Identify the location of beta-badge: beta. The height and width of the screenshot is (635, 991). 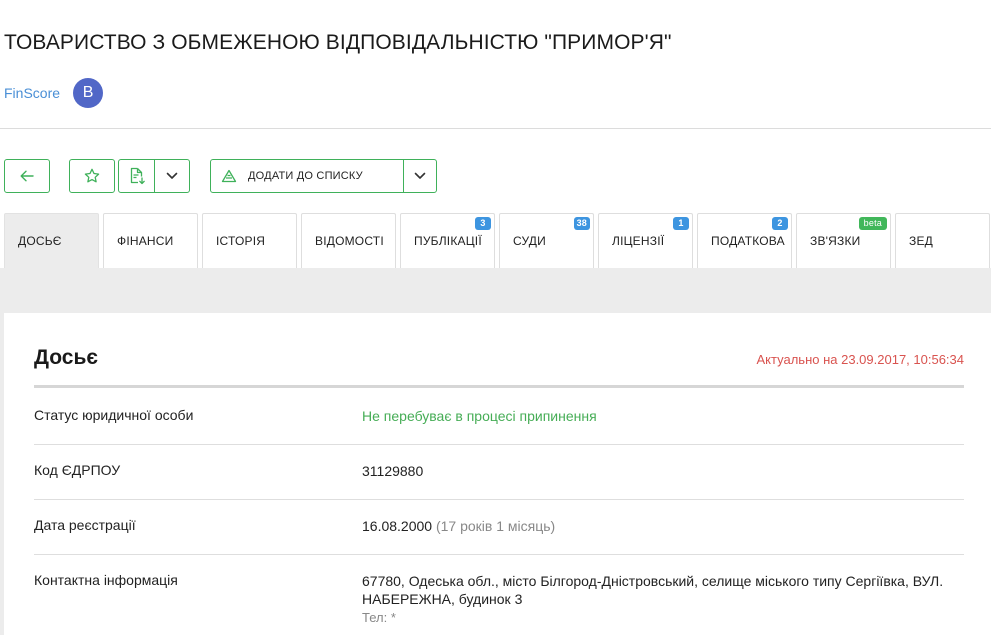
(872, 223).